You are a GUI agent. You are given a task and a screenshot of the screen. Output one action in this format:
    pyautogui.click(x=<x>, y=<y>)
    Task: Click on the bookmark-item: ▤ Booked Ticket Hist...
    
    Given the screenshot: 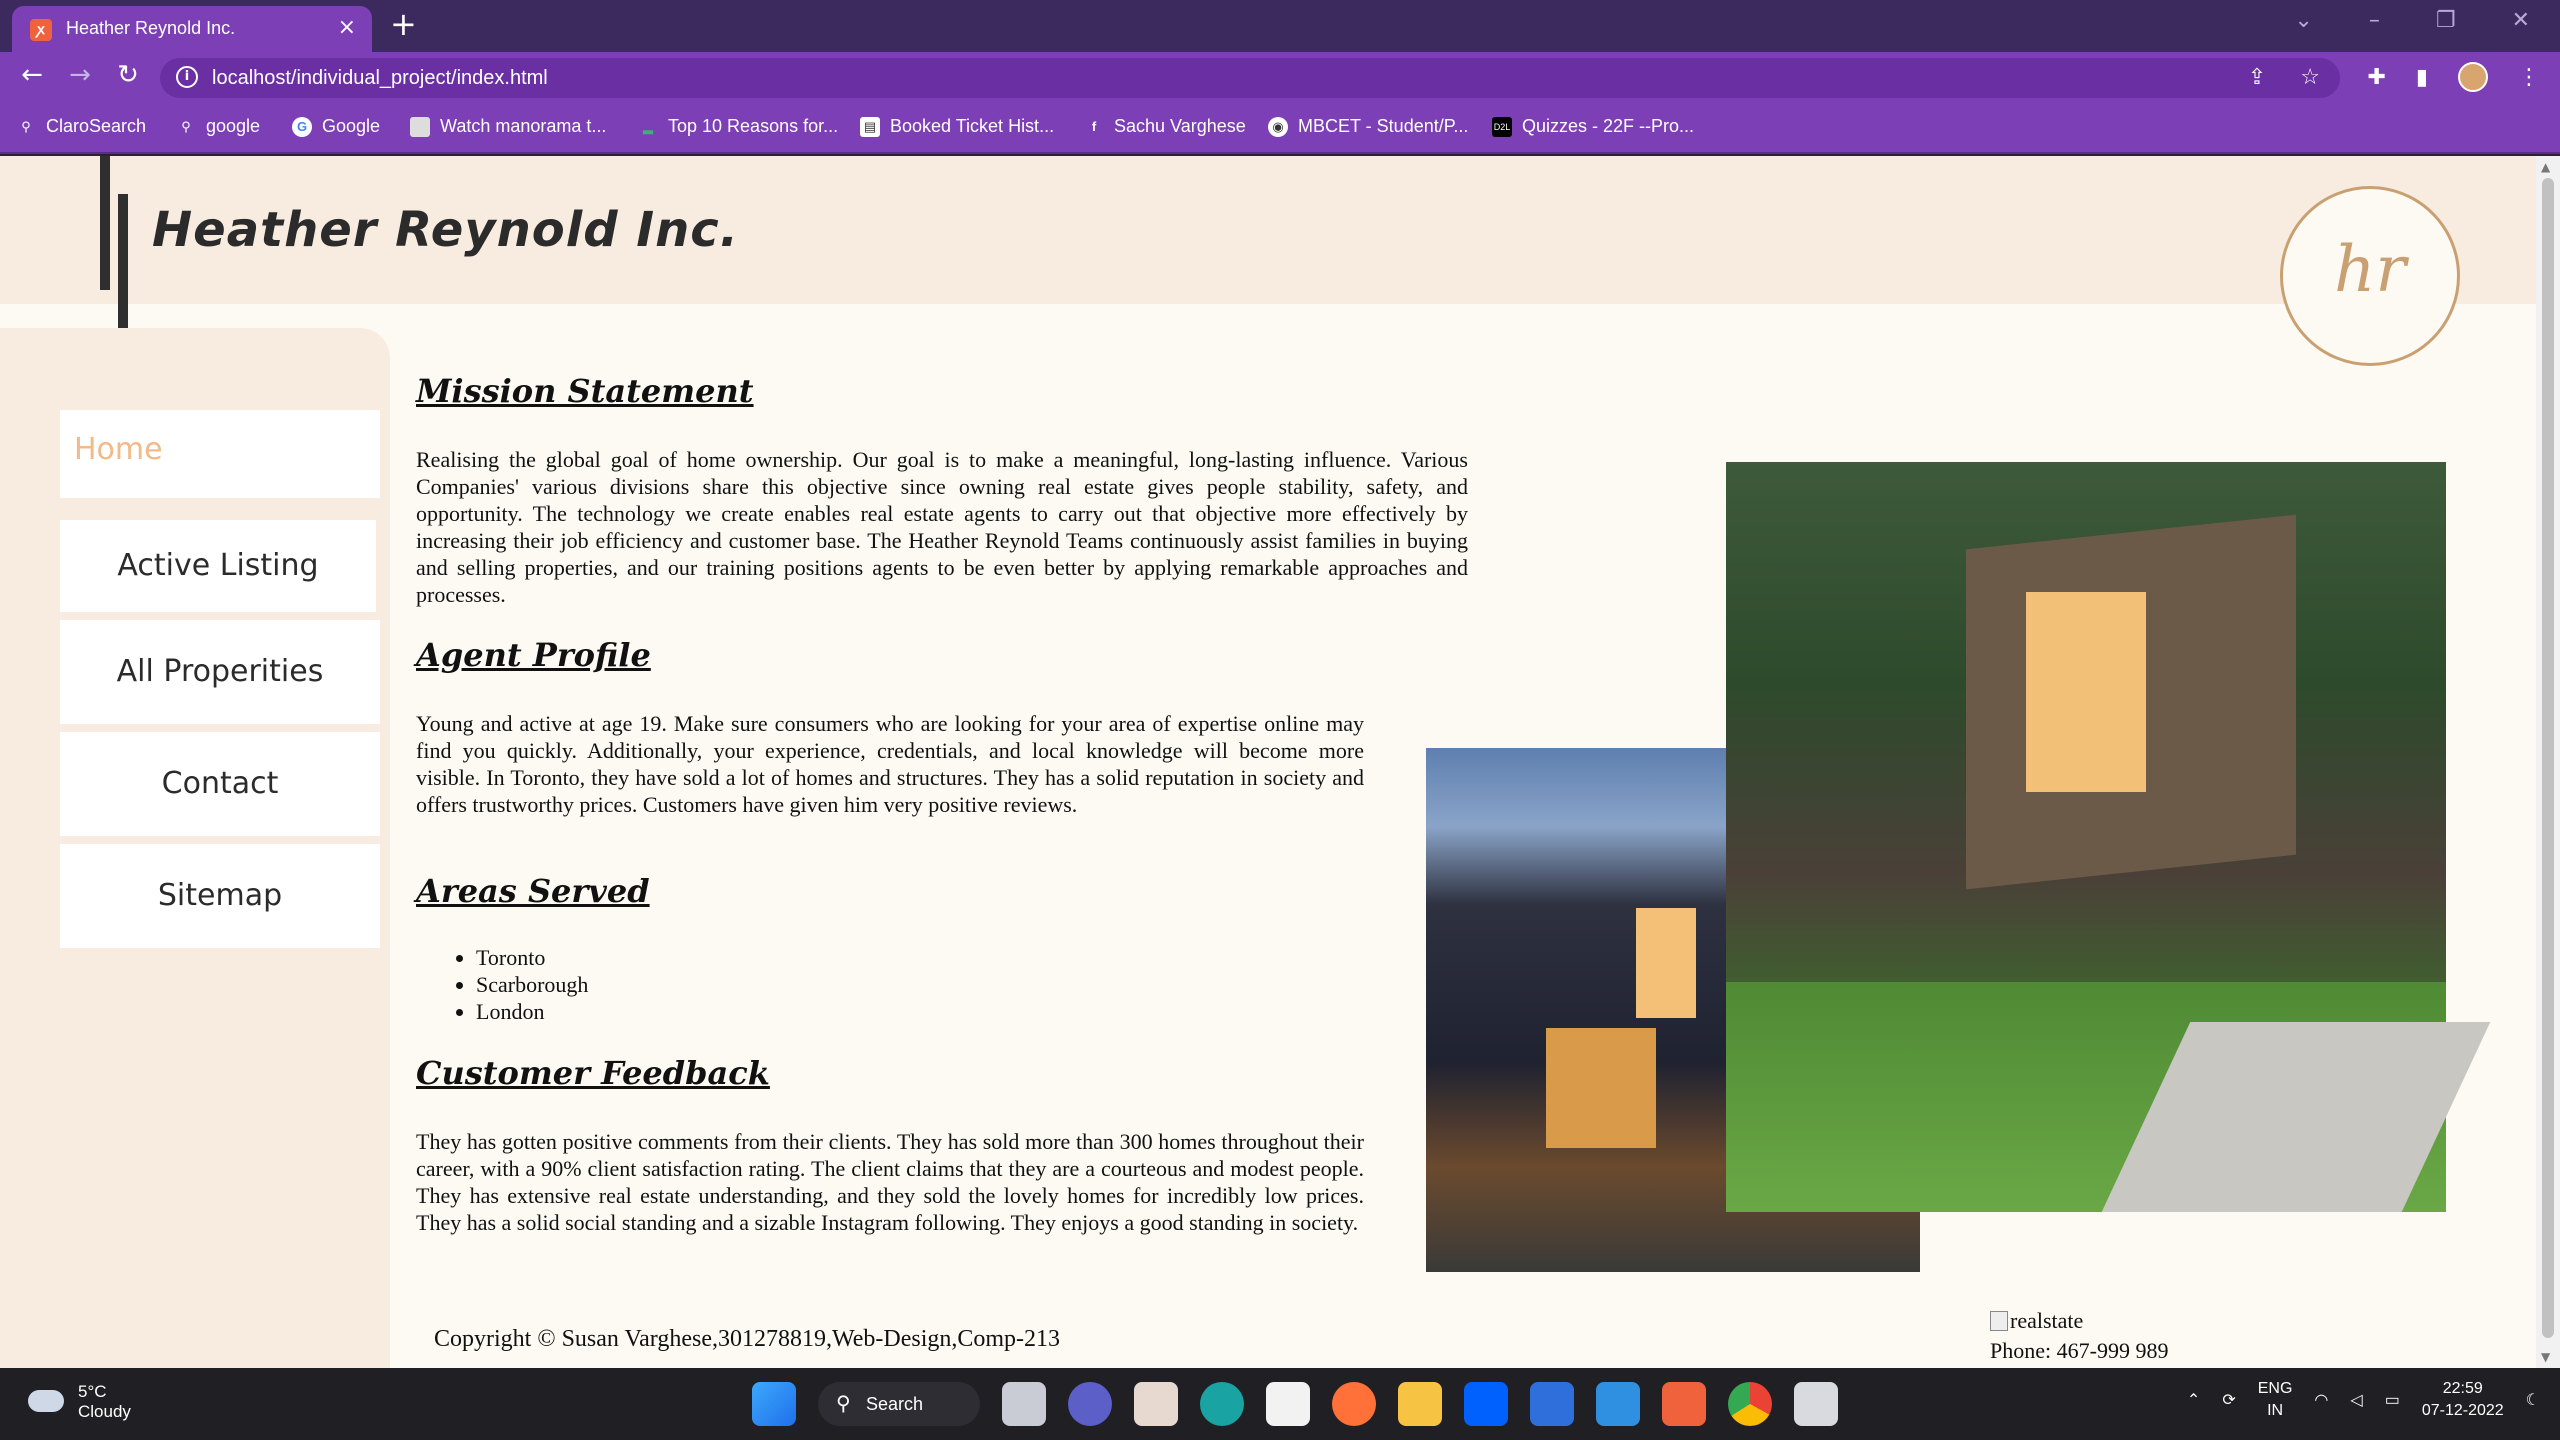 What is the action you would take?
    pyautogui.click(x=957, y=126)
    